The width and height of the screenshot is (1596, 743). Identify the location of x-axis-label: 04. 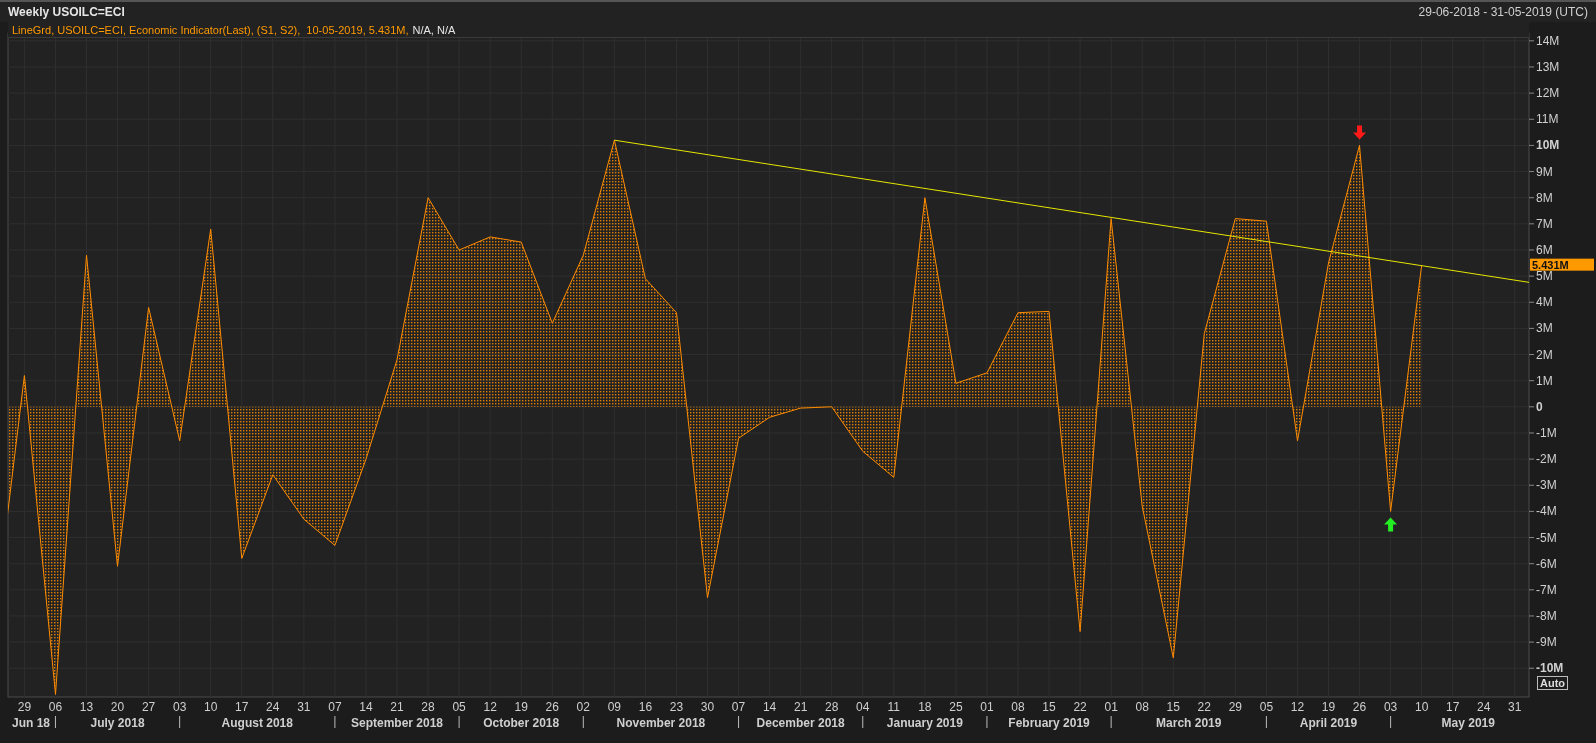
(863, 707).